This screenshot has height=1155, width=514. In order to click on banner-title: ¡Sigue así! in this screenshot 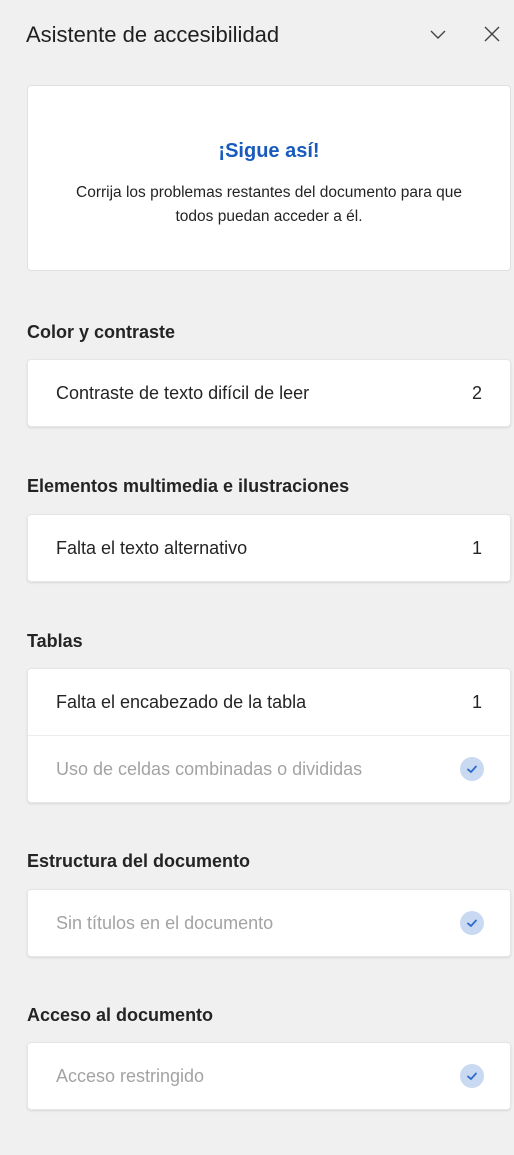, I will do `click(269, 151)`.